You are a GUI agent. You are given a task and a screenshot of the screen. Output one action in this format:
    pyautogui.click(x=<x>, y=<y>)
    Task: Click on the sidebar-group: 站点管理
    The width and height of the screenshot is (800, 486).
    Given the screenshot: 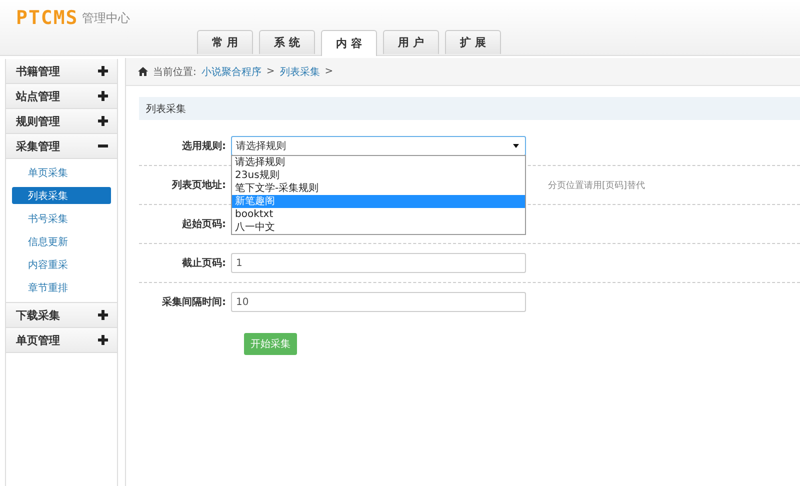 What is the action you would take?
    pyautogui.click(x=61, y=96)
    